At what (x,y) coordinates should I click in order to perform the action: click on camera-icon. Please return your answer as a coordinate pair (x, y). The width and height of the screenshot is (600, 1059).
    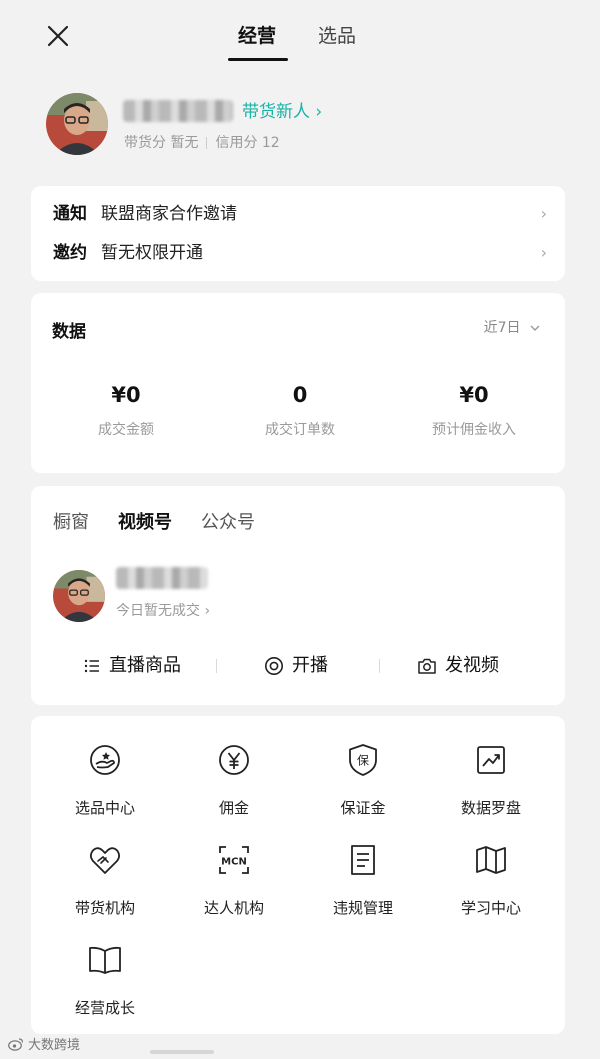
    Looking at the image, I should click on (427, 666).